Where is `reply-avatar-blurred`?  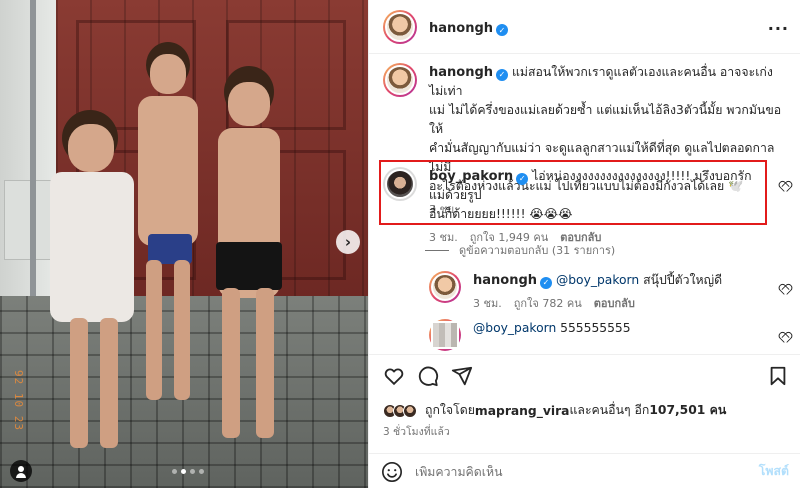 reply-avatar-blurred is located at coordinates (445, 335).